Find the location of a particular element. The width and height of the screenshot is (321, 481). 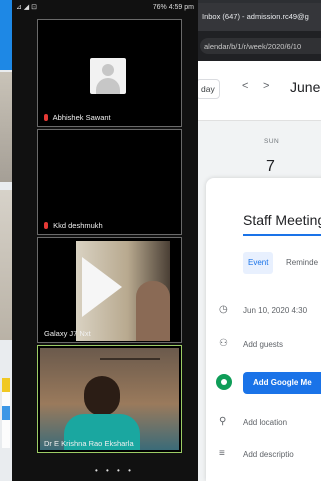

left-color-strip is located at coordinates (6, 413).